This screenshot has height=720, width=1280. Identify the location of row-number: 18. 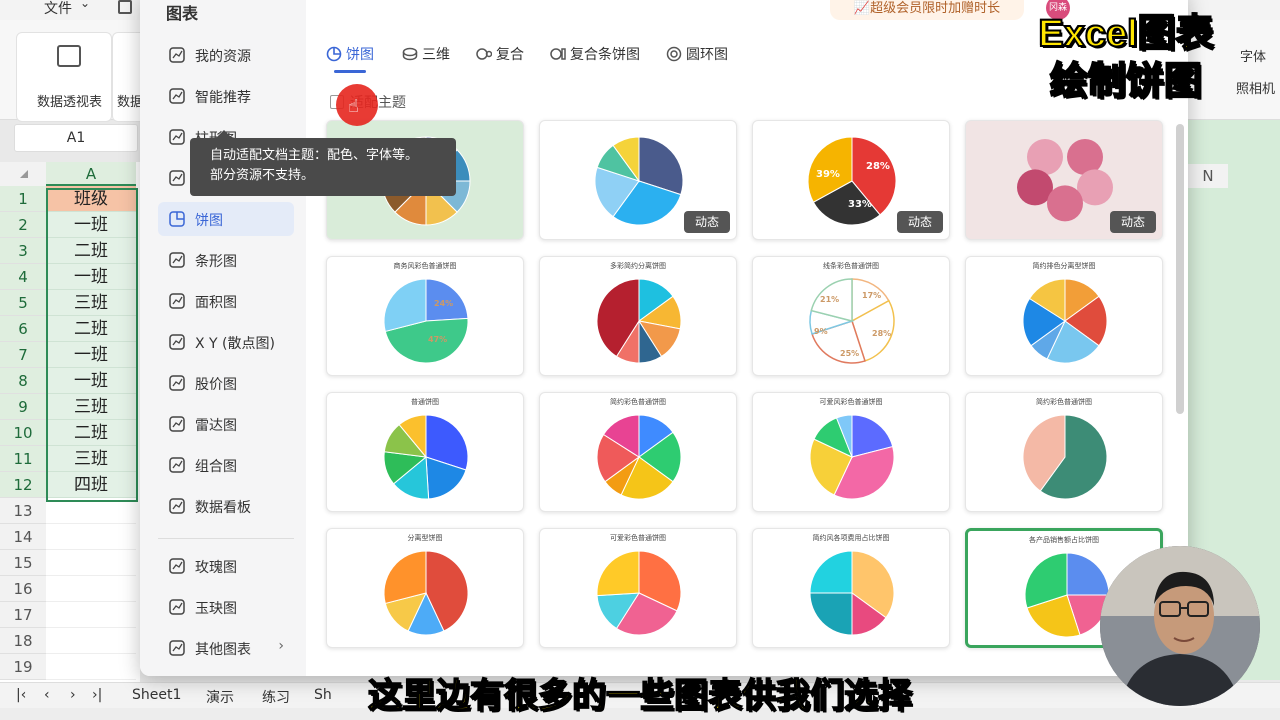
(23, 641).